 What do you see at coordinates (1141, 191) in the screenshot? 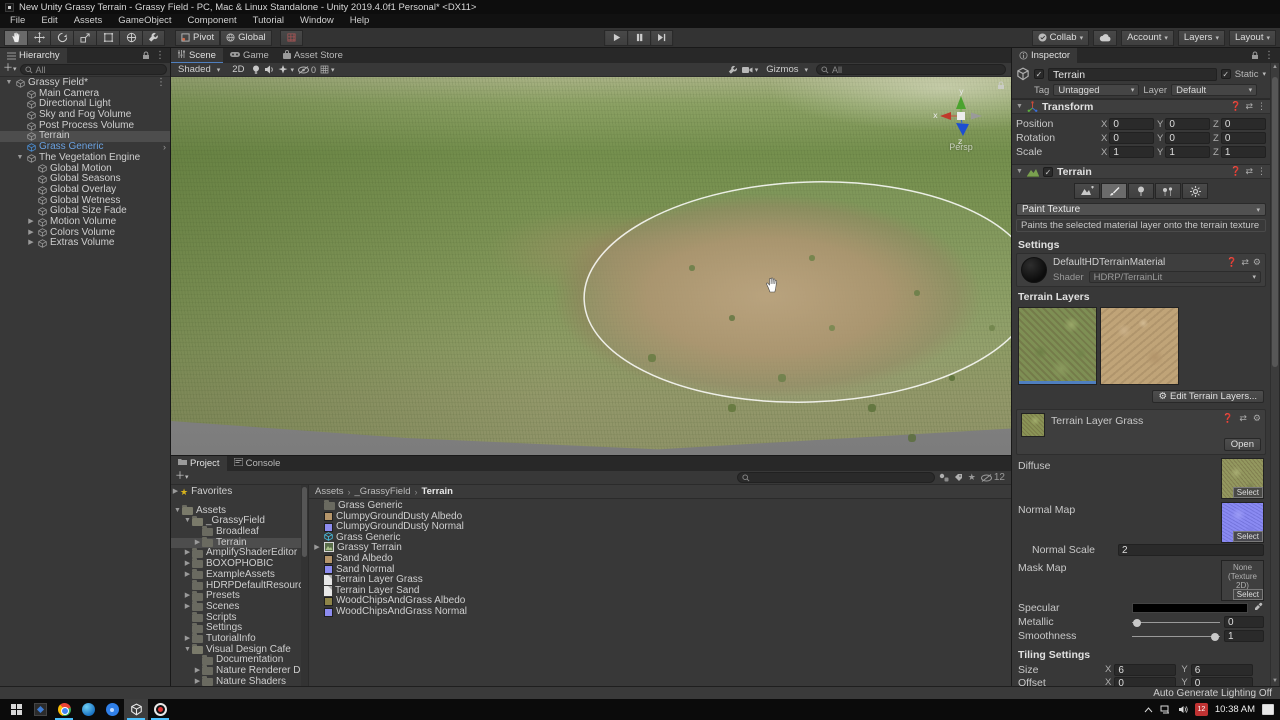
I see `paint-trees-tool` at bounding box center [1141, 191].